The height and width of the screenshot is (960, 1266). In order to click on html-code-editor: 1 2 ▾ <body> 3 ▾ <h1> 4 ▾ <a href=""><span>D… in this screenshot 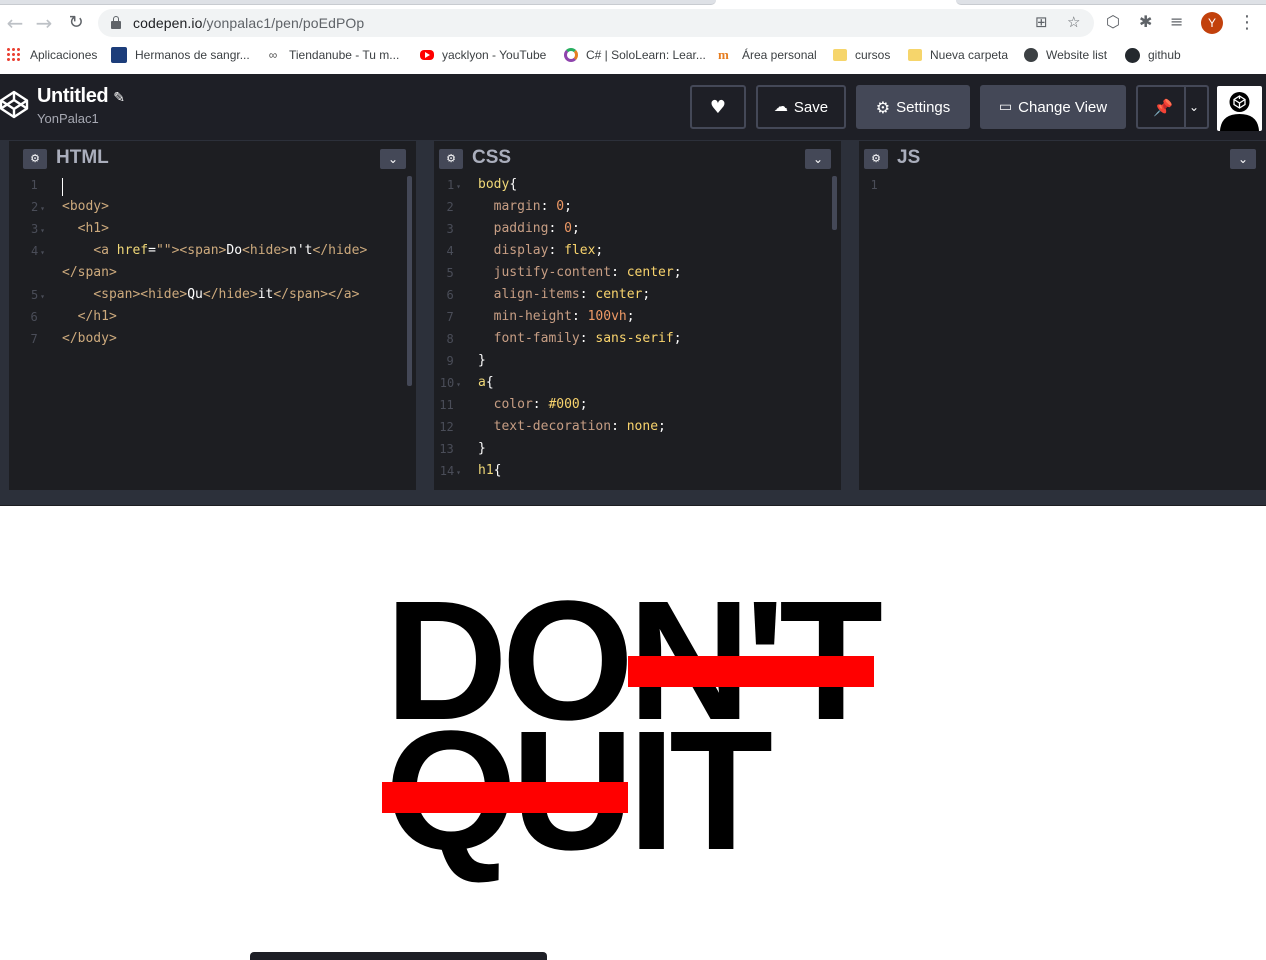, I will do `click(212, 332)`.